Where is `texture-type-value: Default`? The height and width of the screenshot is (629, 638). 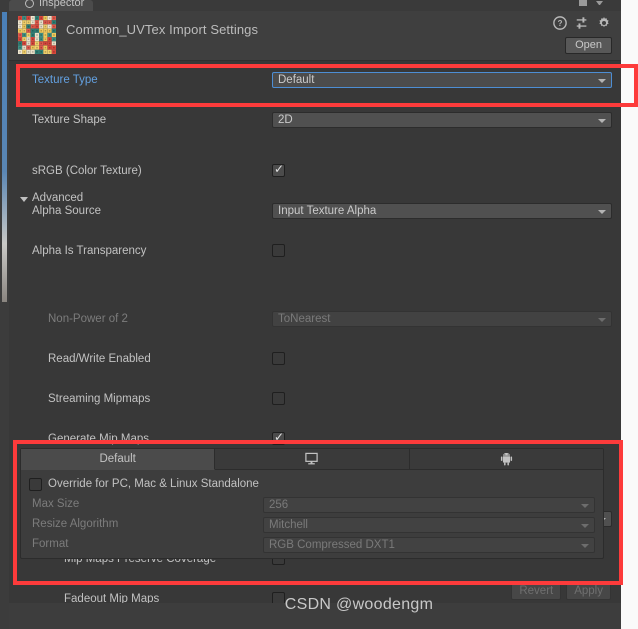 texture-type-value: Default is located at coordinates (296, 80).